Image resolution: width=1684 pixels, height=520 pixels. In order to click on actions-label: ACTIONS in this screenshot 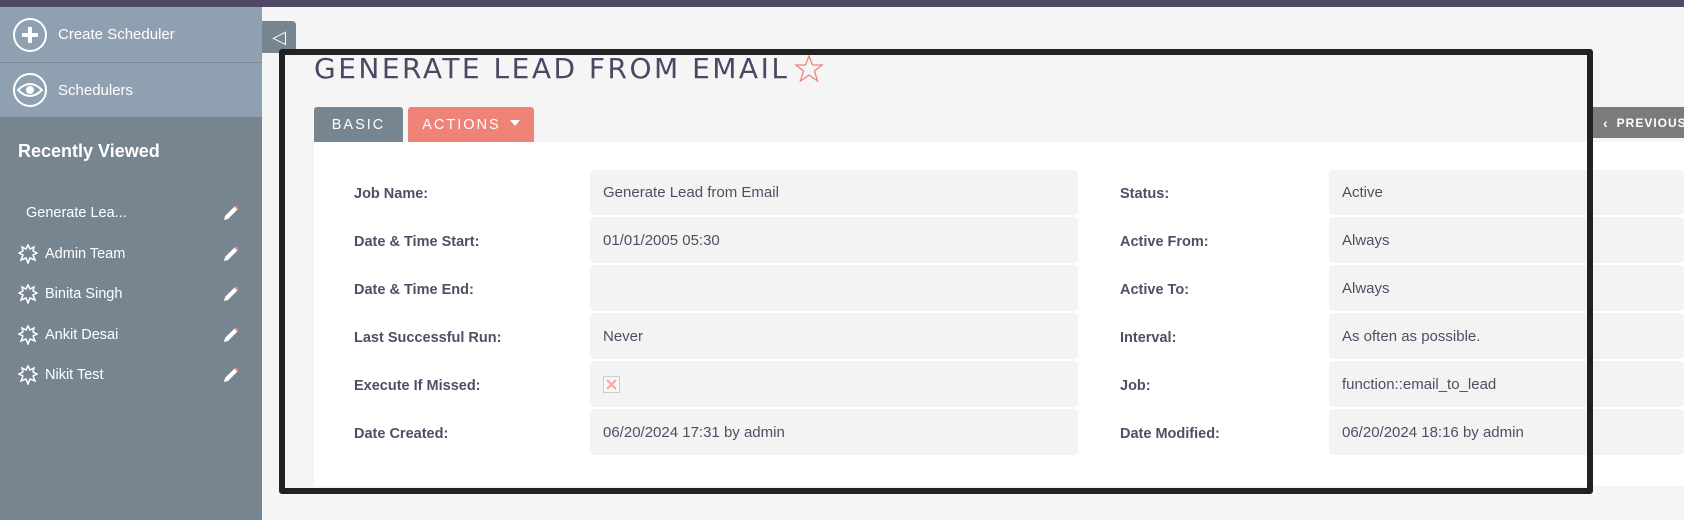, I will do `click(461, 124)`.